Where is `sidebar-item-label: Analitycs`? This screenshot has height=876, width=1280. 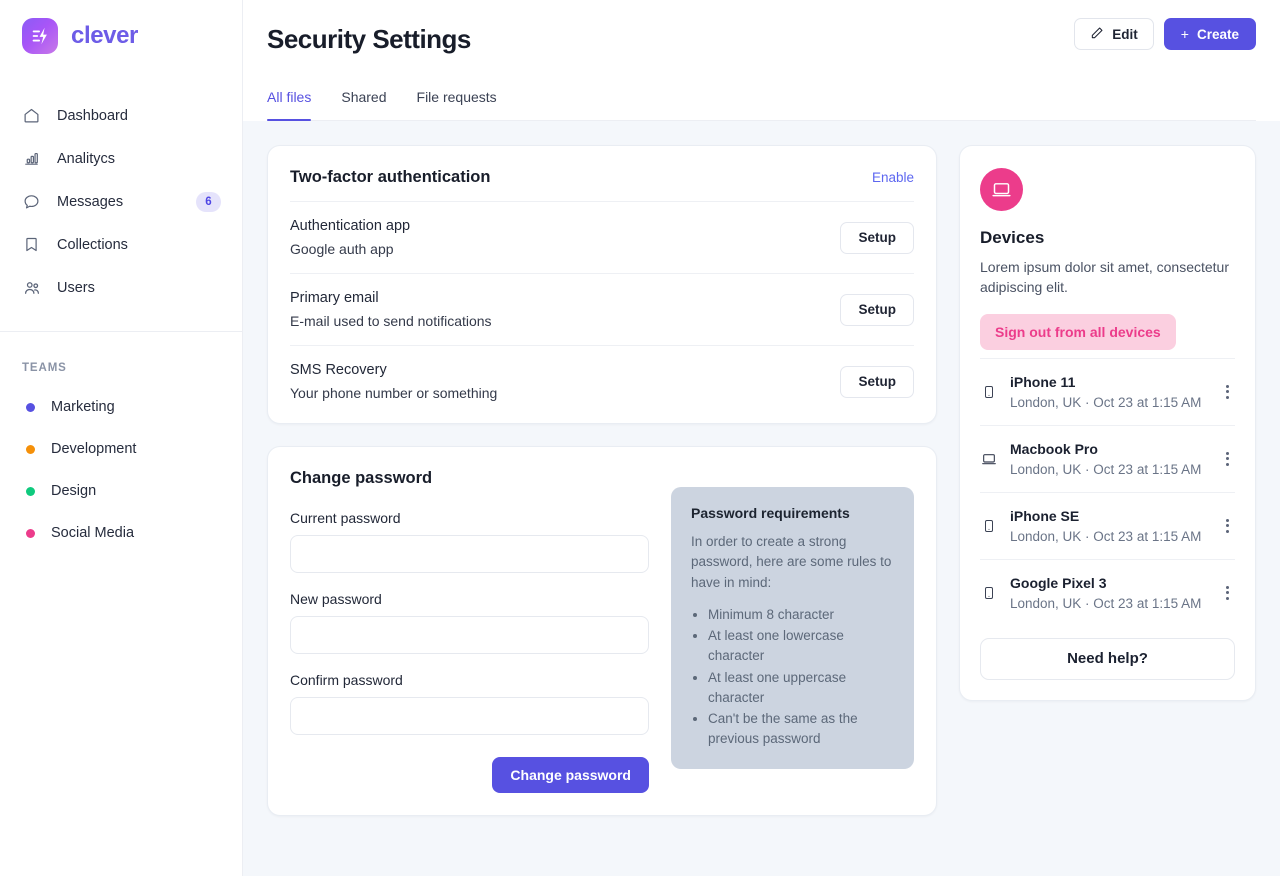
sidebar-item-label: Analitycs is located at coordinates (86, 158).